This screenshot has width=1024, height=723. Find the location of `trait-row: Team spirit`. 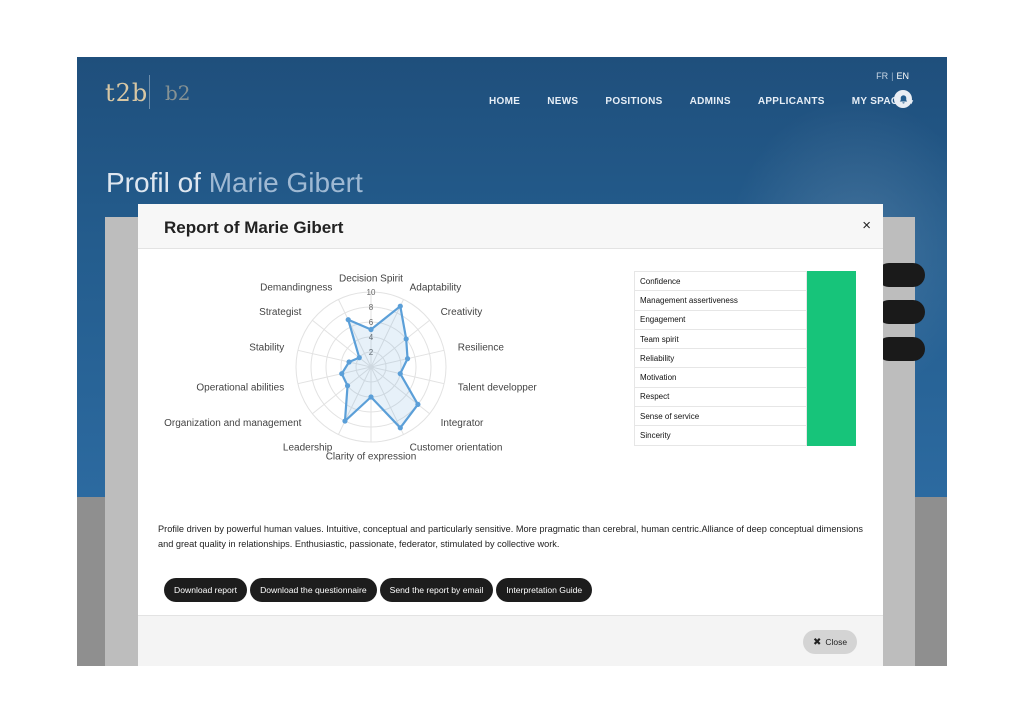

trait-row: Team spirit is located at coordinates (745, 339).